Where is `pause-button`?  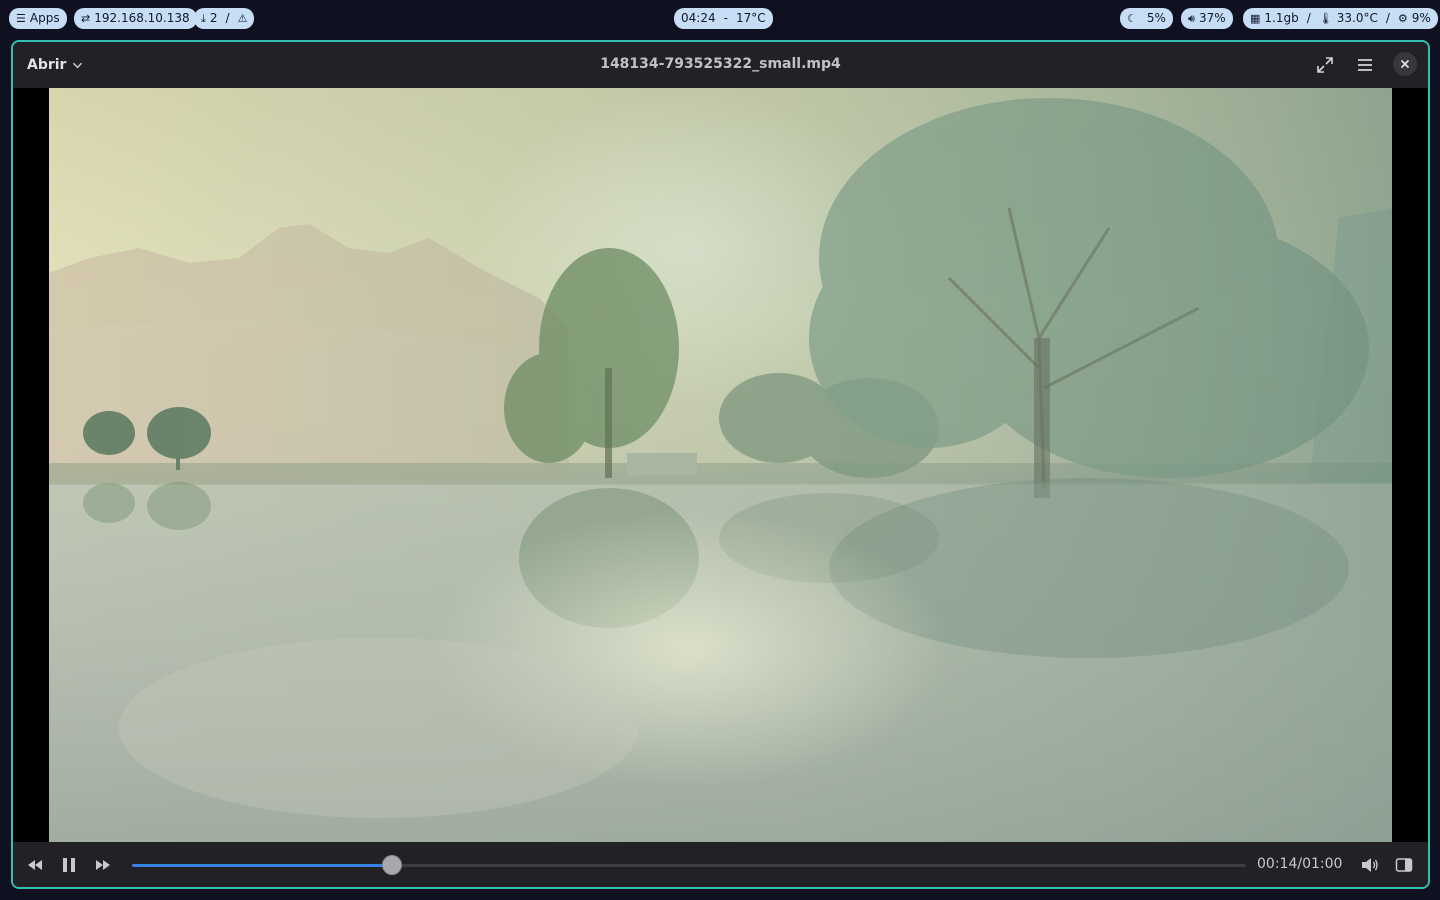 pause-button is located at coordinates (69, 865).